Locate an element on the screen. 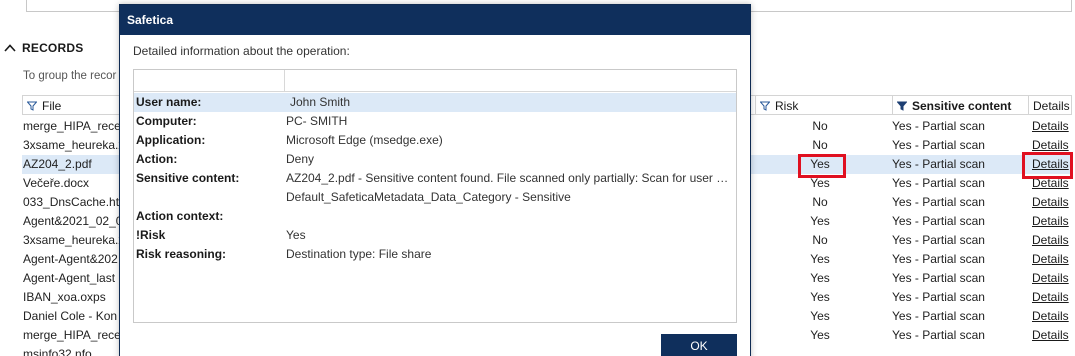 This screenshot has width=1075, height=356. file-name: Agent-Agent_last is located at coordinates (69, 278).